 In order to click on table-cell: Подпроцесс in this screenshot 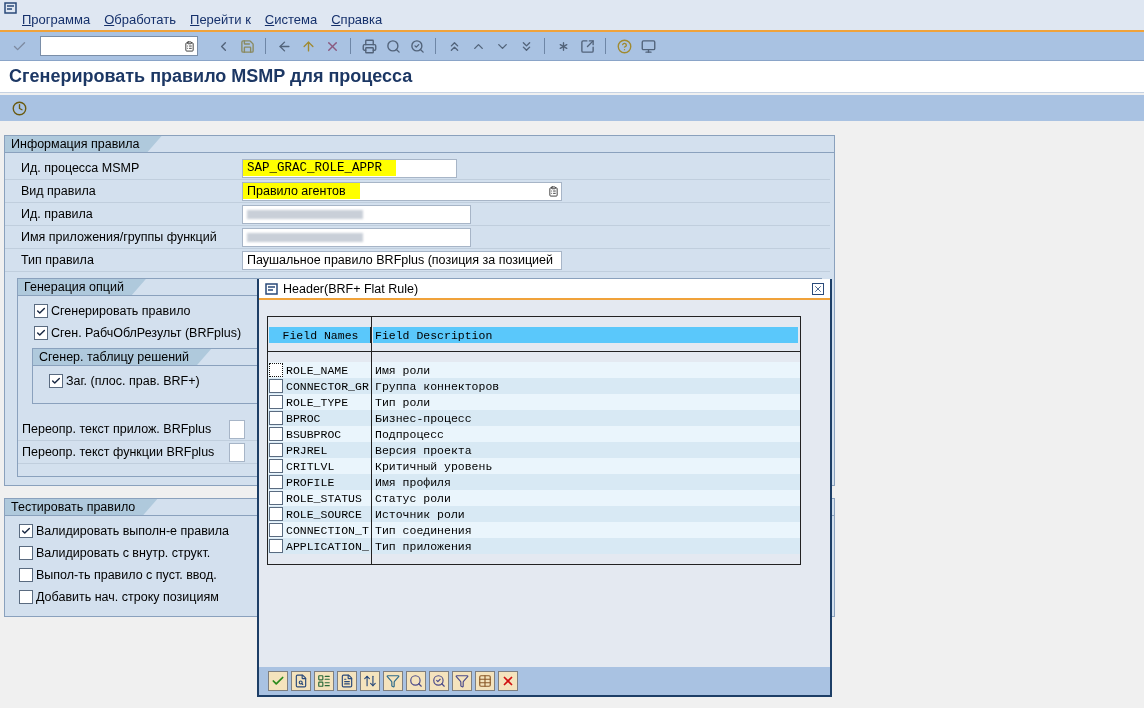, I will do `click(409, 434)`.